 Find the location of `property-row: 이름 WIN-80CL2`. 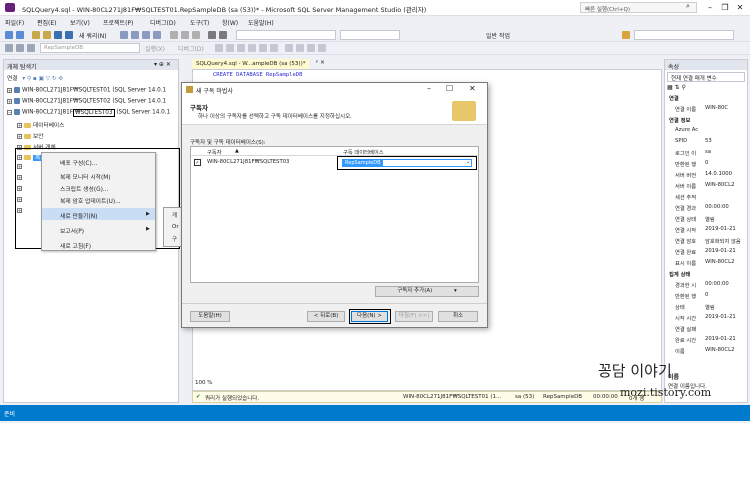

property-row: 이름 WIN-80CL2 is located at coordinates (706, 351).